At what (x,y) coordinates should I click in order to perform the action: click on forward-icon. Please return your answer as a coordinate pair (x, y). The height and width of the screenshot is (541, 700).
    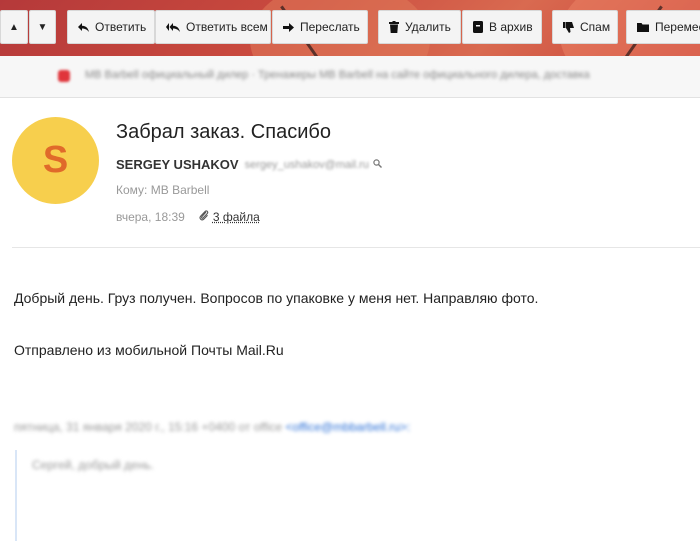
    Looking at the image, I should click on (288, 27).